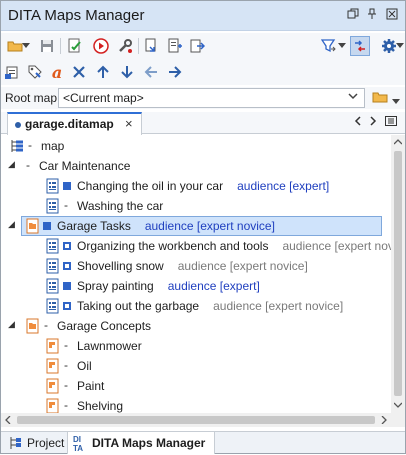 This screenshot has height=455, width=406. What do you see at coordinates (329, 46) in the screenshot?
I see `filter-icon` at bounding box center [329, 46].